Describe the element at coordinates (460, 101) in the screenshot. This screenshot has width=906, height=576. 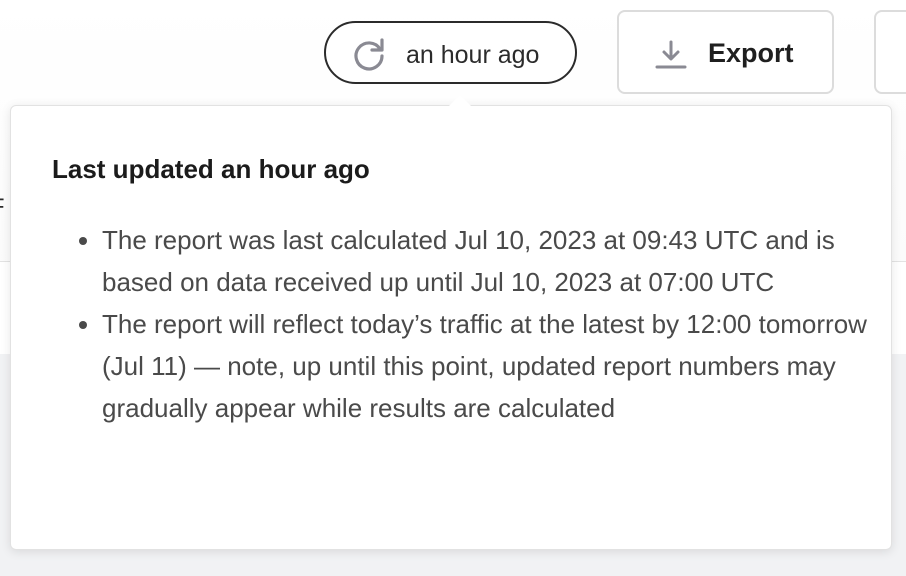
I see `popover-arrow` at that location.